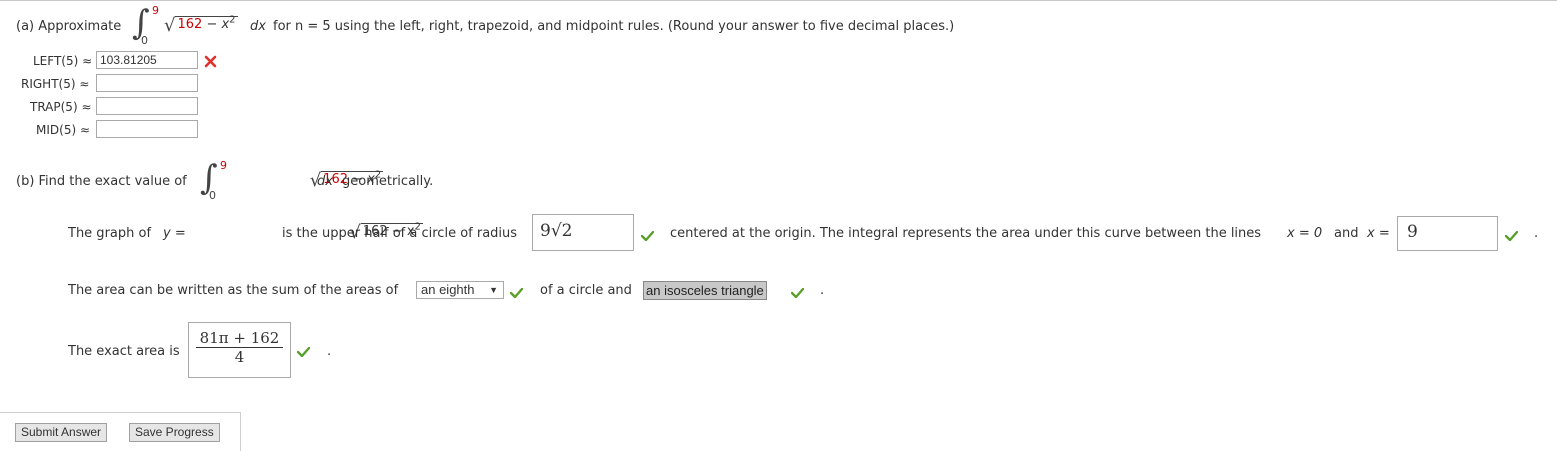 The height and width of the screenshot is (451, 1557). Describe the element at coordinates (583, 232) in the screenshot. I see `radius-answer-box: 9√2` at that location.